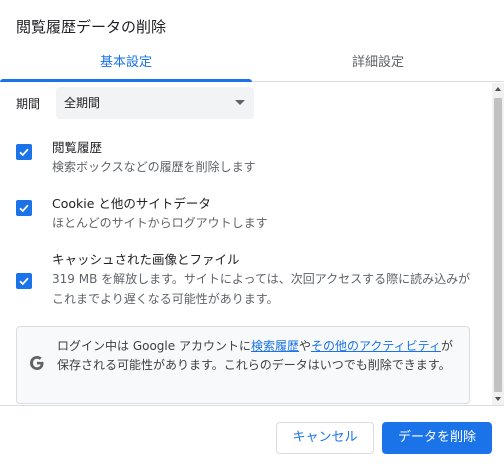 This screenshot has height=468, width=504. Describe the element at coordinates (126, 63) in the screenshot. I see `tab-basic: 基本設定` at that location.